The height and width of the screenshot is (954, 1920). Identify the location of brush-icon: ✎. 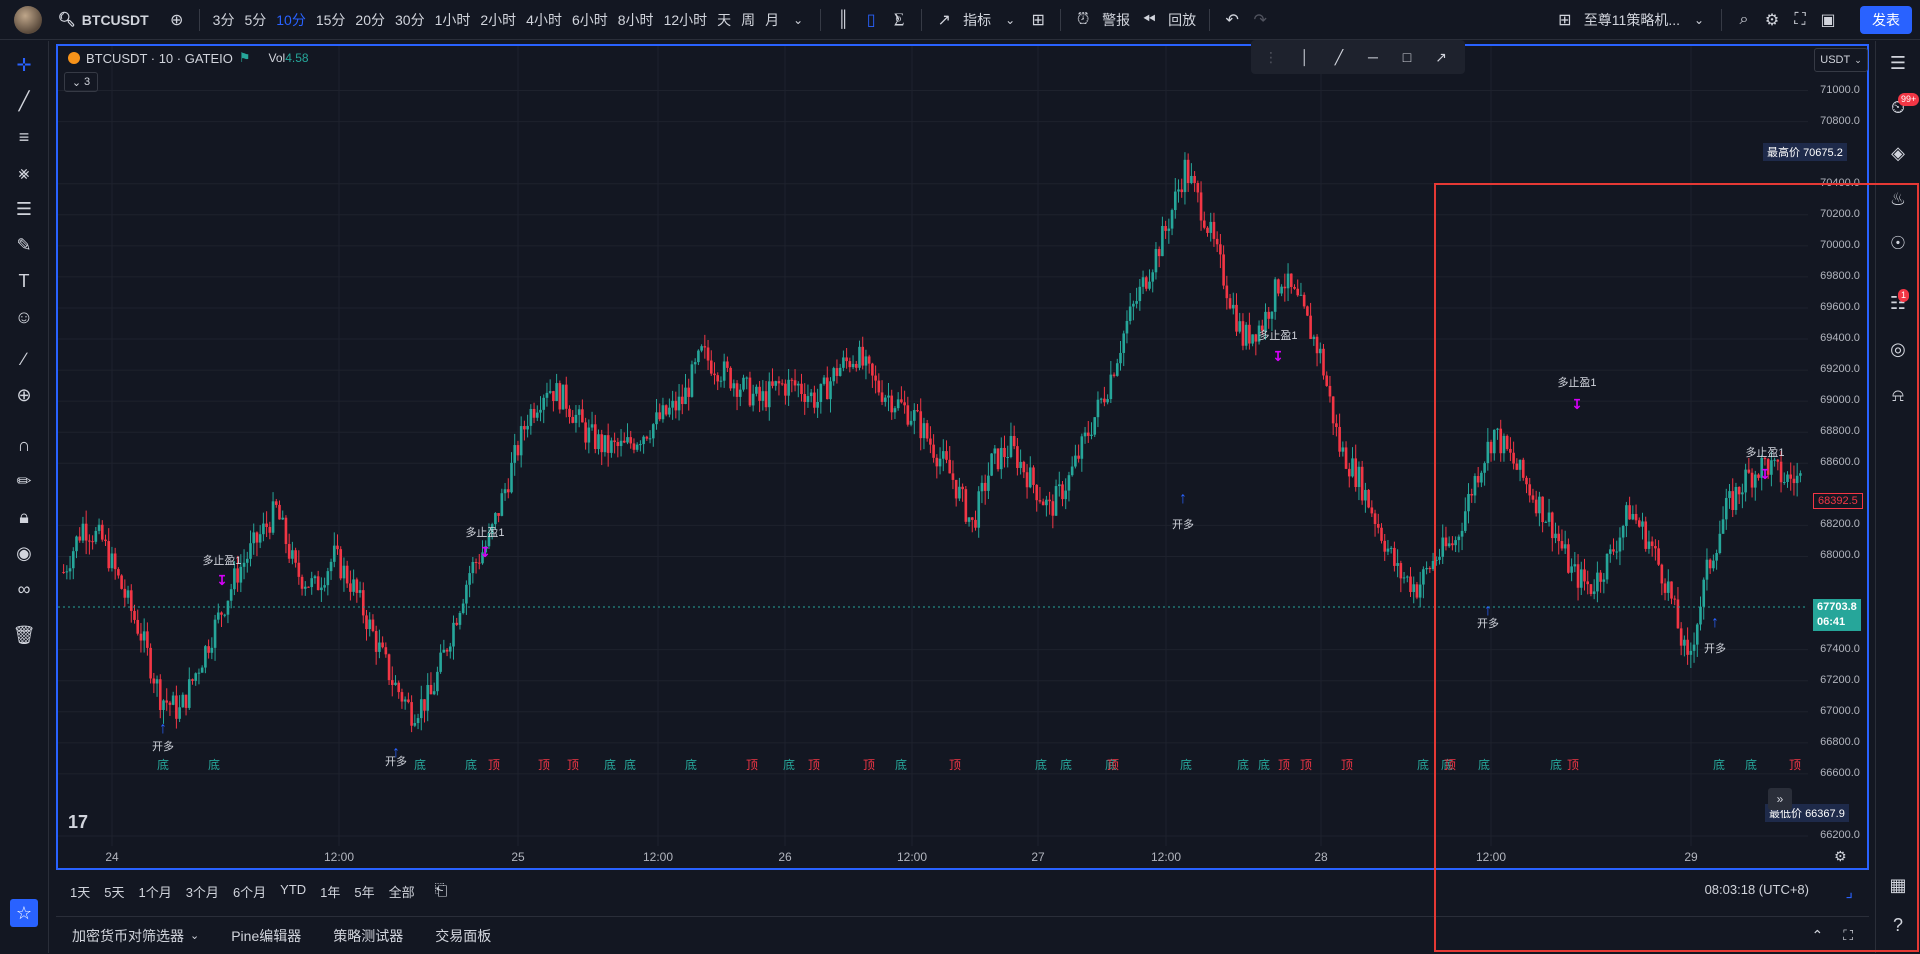
(24, 245).